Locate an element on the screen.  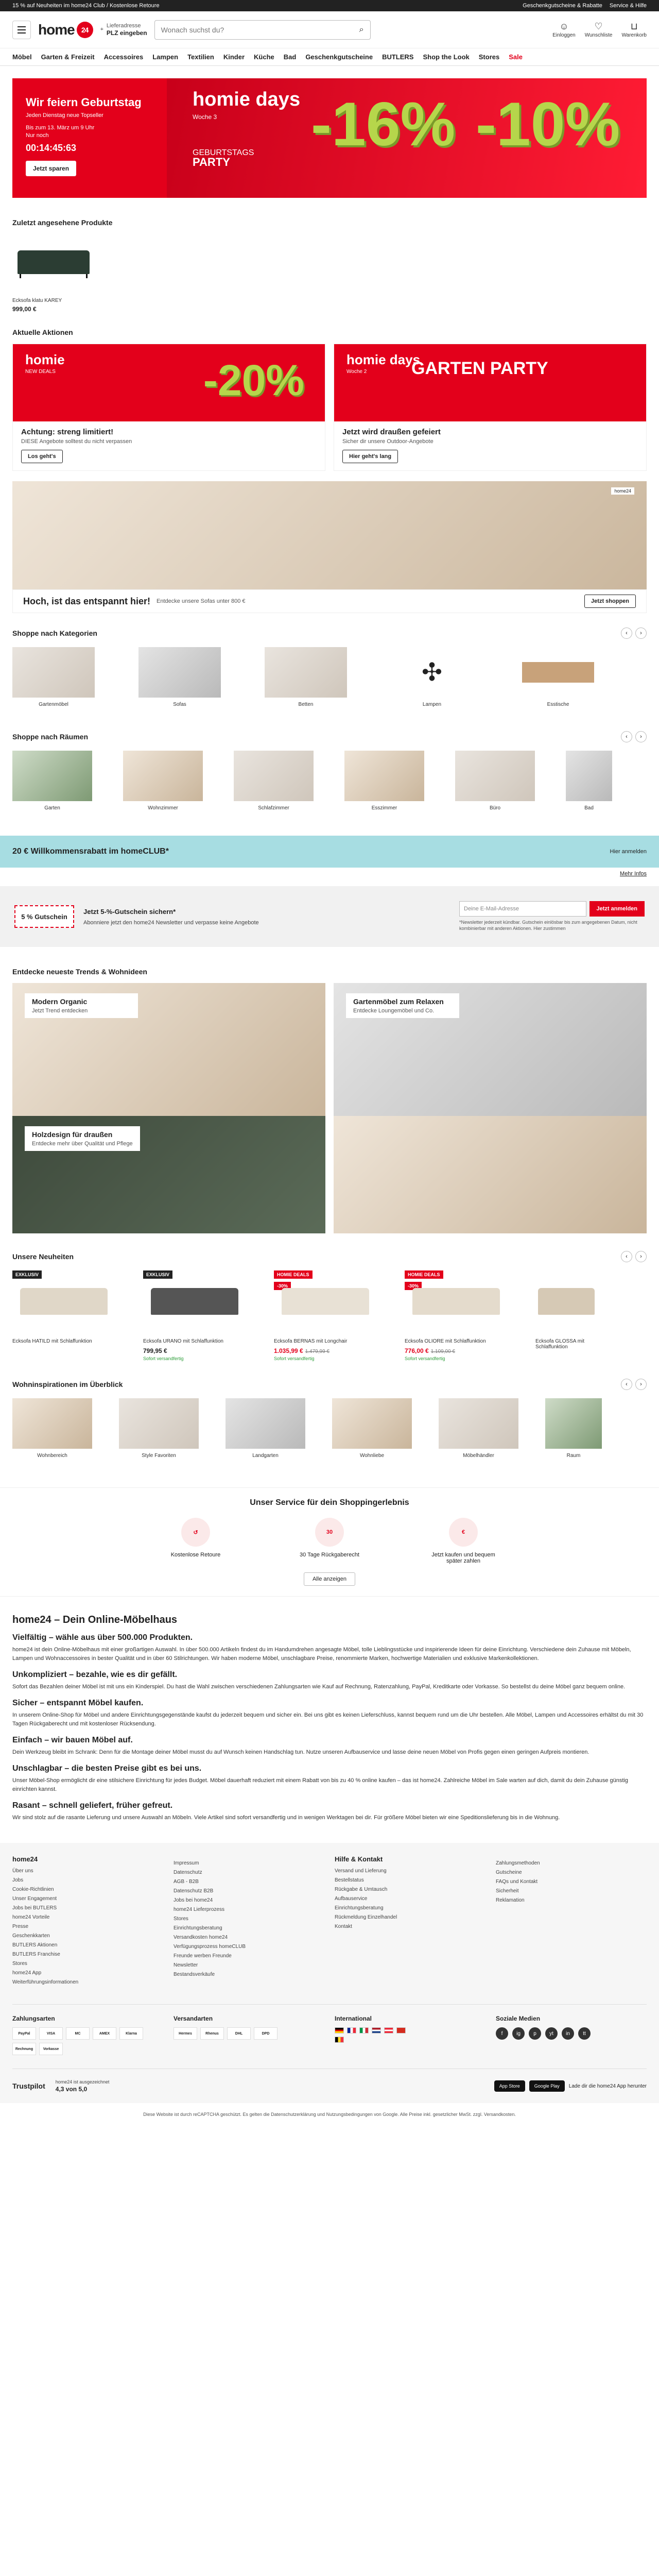
footer-link: Jobs bei home24 is located at coordinates (249, 1900).